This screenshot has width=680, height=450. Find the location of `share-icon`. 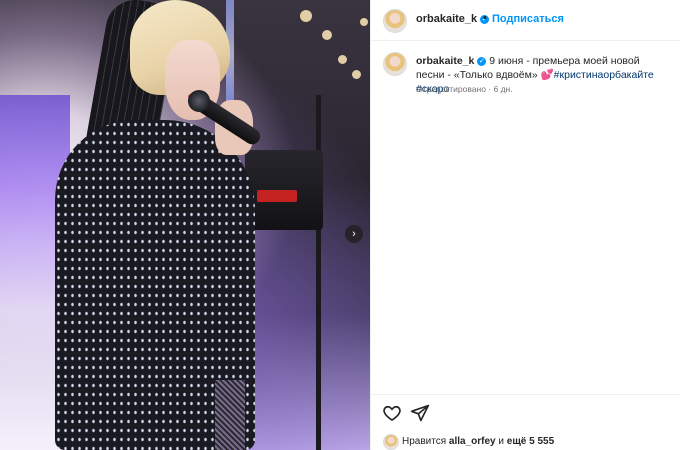

share-icon is located at coordinates (420, 413).